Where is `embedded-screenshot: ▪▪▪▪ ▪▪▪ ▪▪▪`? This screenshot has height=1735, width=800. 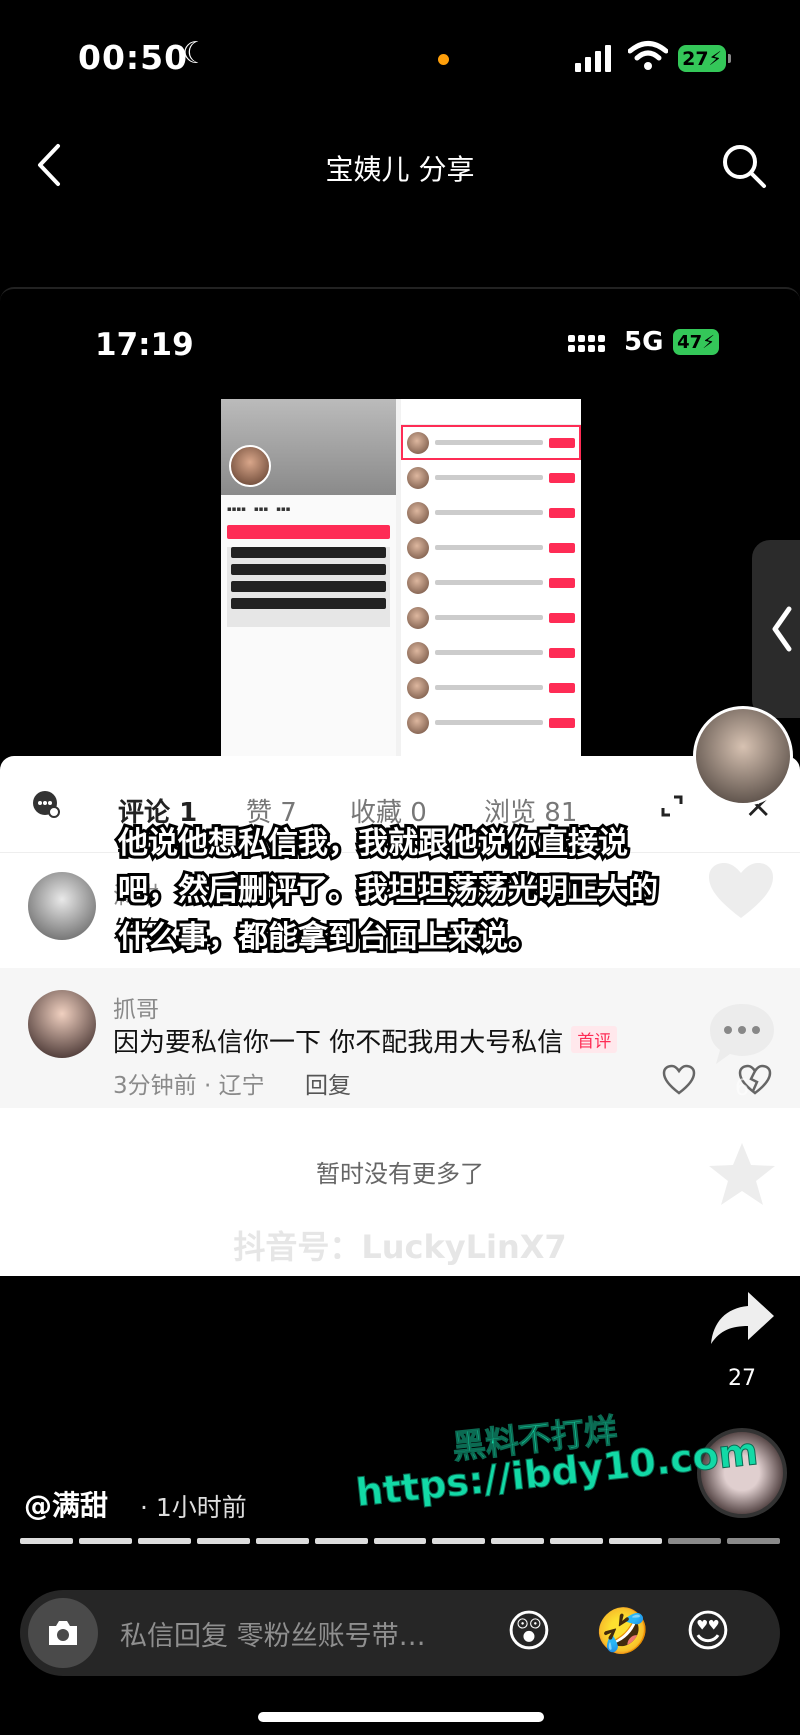
embedded-screenshot: ▪▪▪▪ ▪▪▪ ▪▪▪ is located at coordinates (401, 579).